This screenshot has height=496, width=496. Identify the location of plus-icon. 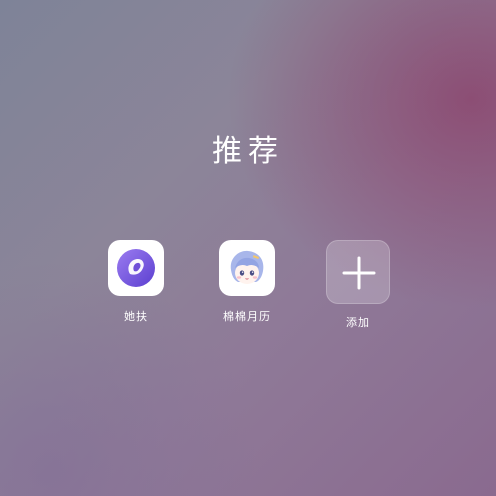
(359, 273).